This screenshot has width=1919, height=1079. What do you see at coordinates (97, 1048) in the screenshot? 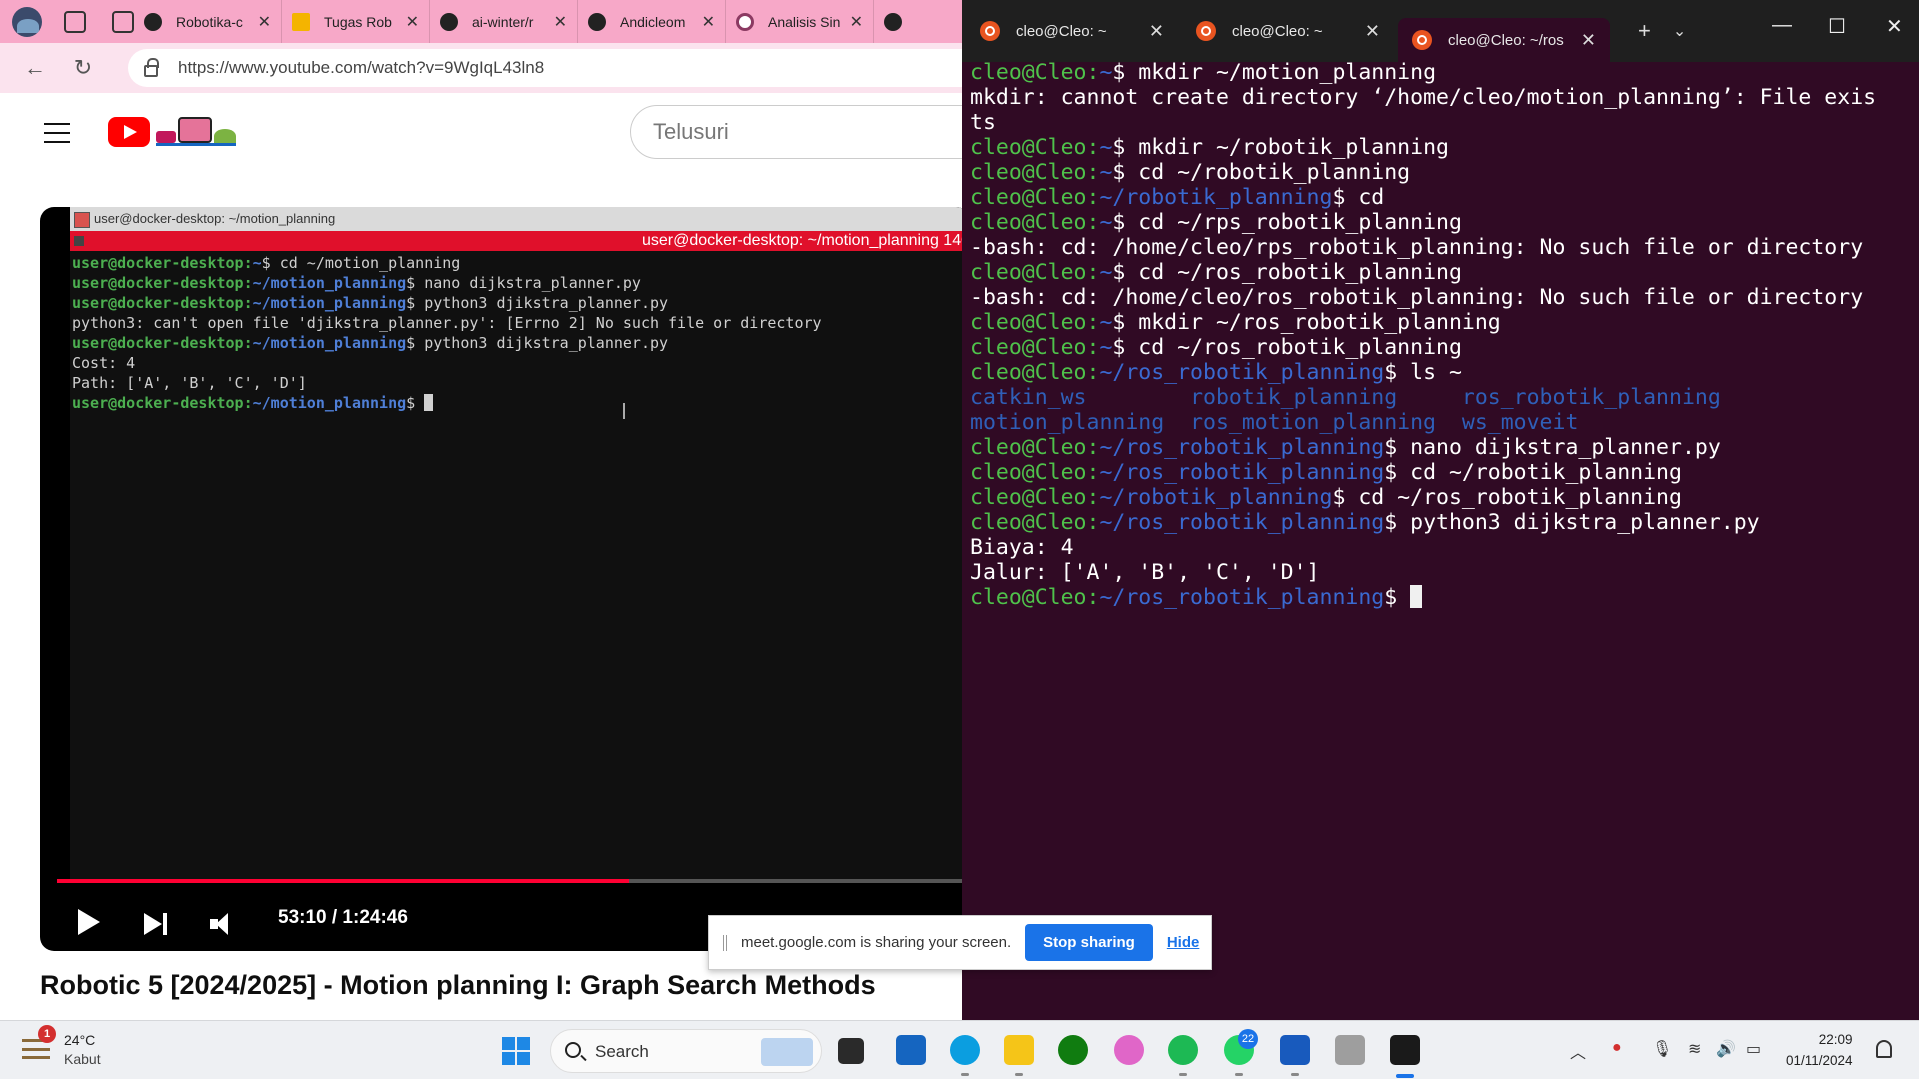
I see `weather-widget: 1 24°C Kabut` at bounding box center [97, 1048].